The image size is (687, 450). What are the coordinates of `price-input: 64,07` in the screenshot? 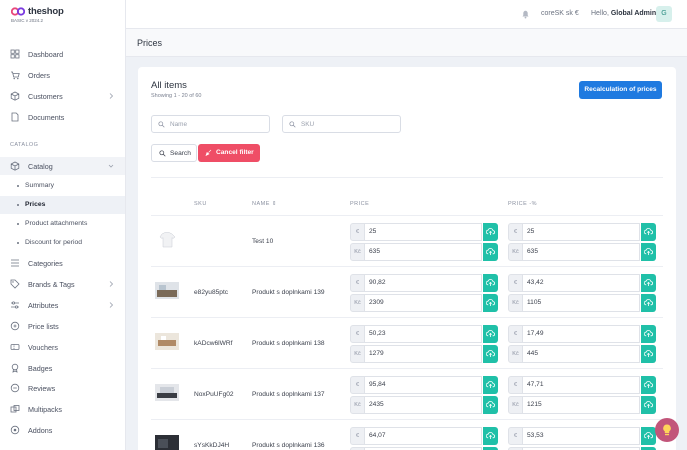 It's located at (423, 436).